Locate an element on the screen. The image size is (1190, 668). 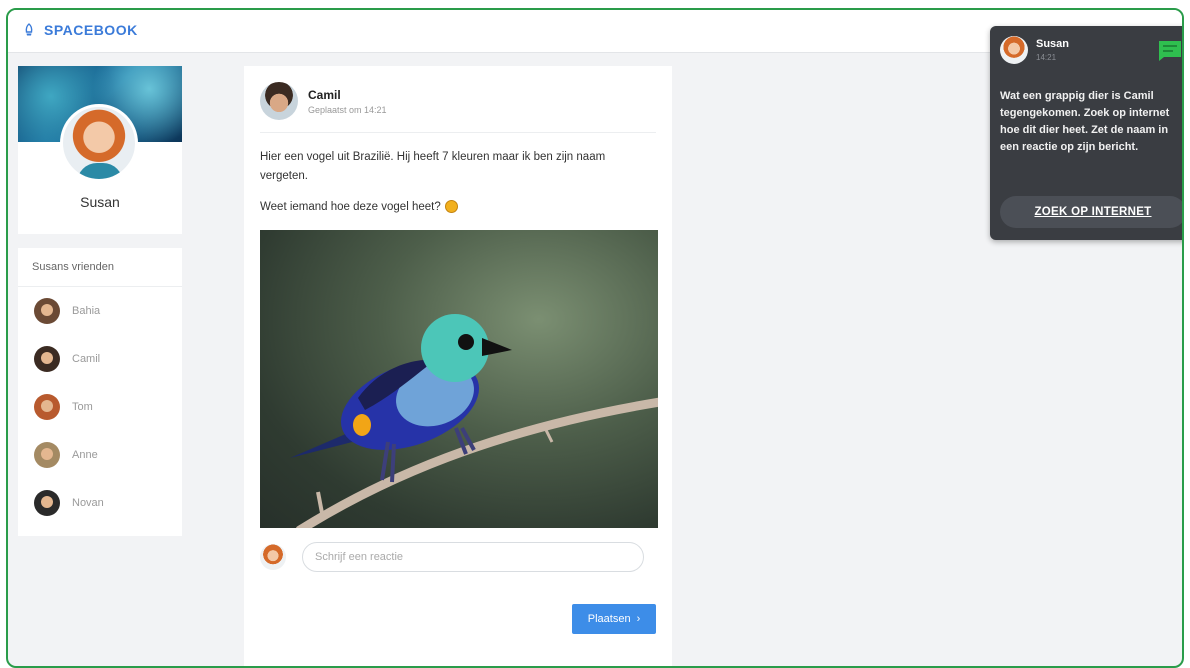
thinking-emoji-icon is located at coordinates (451, 206).